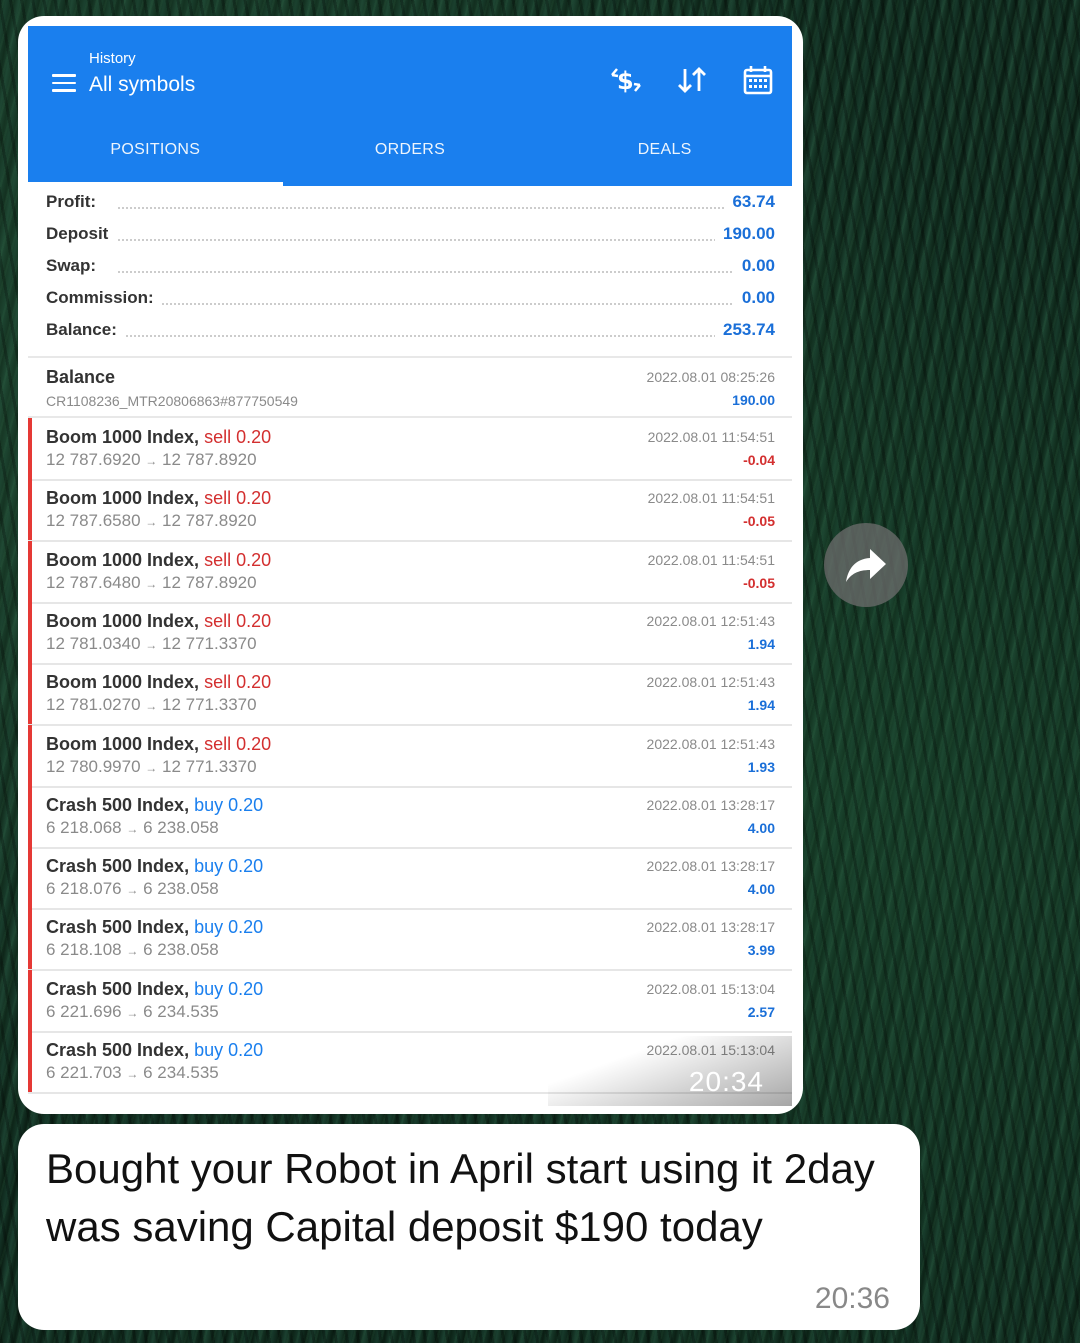 Image resolution: width=1080 pixels, height=1343 pixels. I want to click on summary-value: 63.74, so click(749, 202).